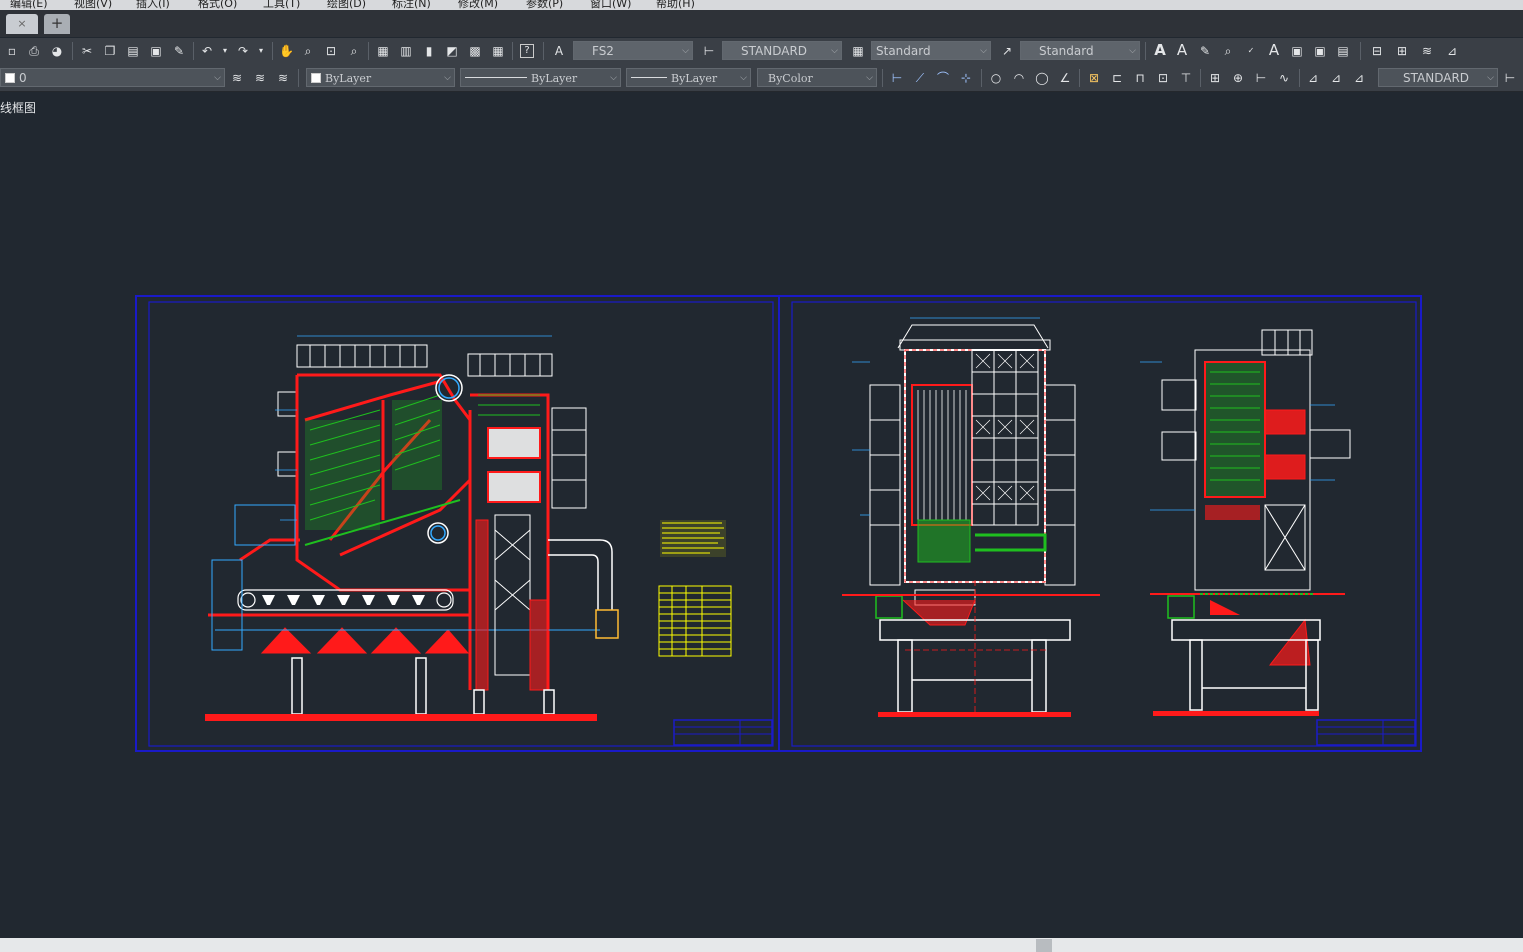  I want to click on publish-icon: ◕, so click(57, 51).